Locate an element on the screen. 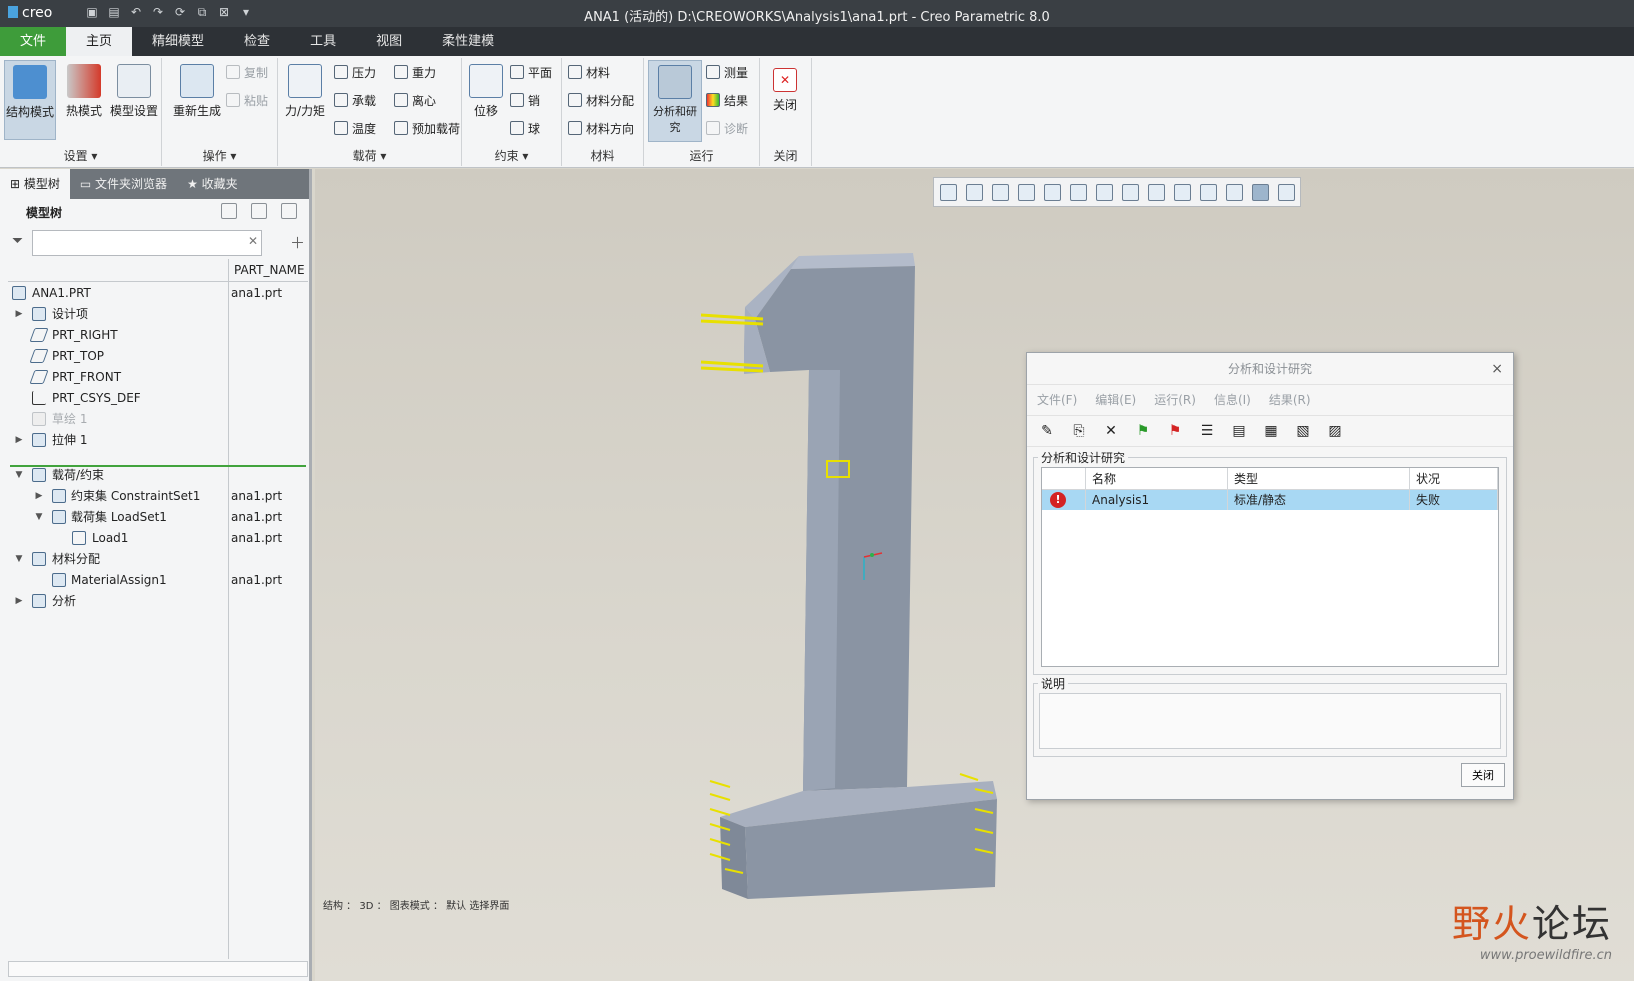  tree-item-prt-csys-def: PRT_CSYS_DEF is located at coordinates (153, 398).